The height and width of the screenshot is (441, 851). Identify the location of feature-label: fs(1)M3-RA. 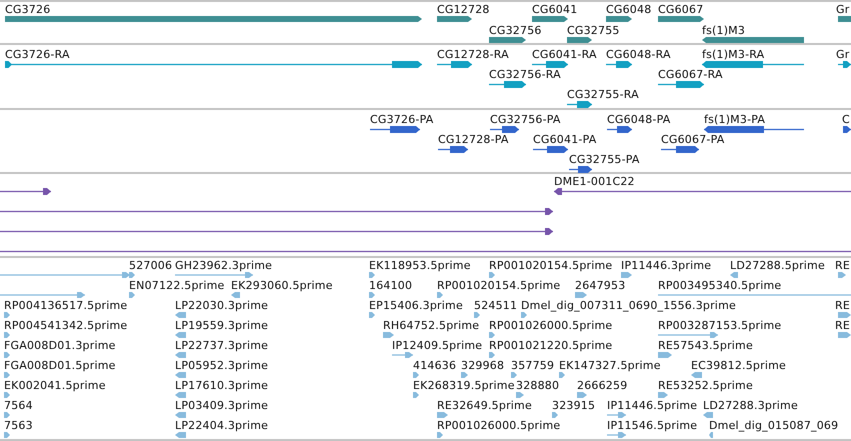
(733, 54).